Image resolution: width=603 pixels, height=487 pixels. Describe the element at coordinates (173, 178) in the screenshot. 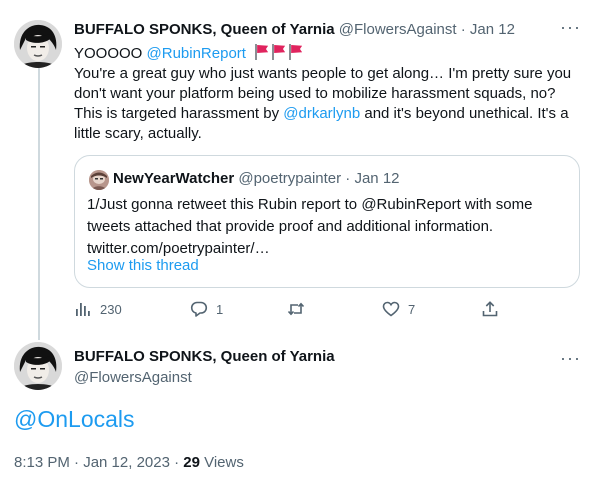

I see `quoted-author-name: NewYearWatcher` at that location.